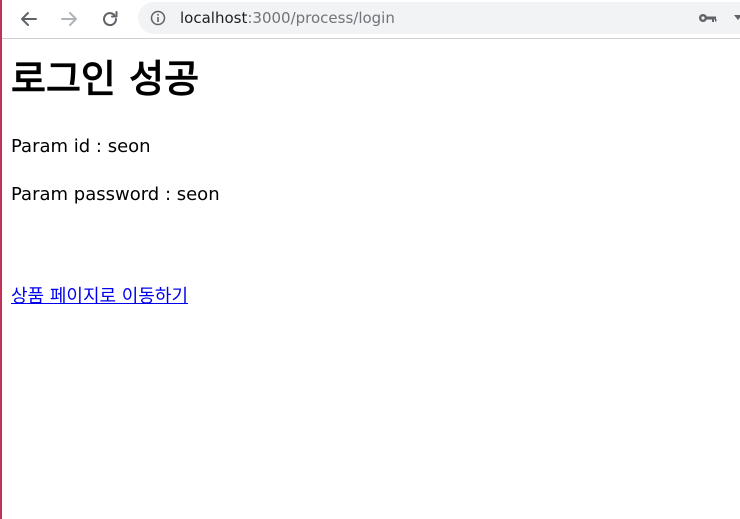  I want to click on param-password-line: Param password : seon, so click(115, 195).